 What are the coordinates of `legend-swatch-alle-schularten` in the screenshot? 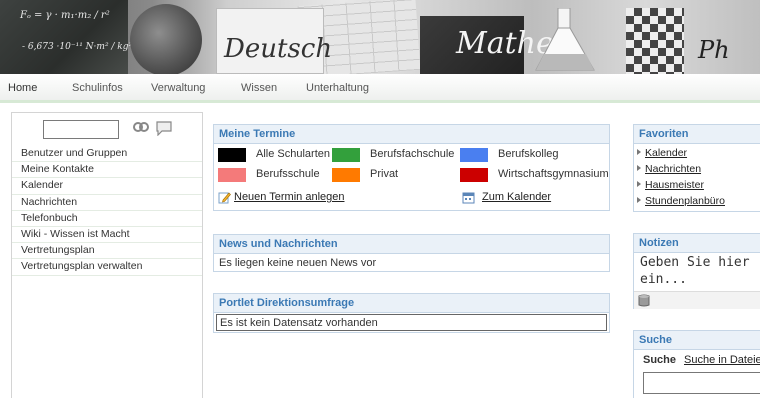 It's located at (232, 155).